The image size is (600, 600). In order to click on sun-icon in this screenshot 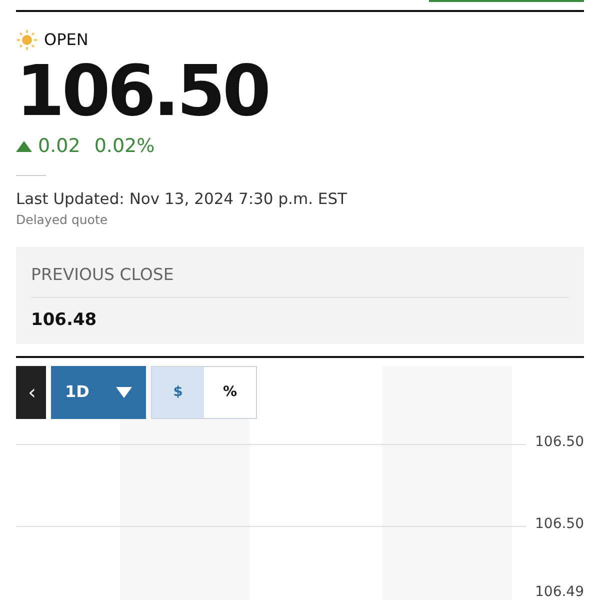, I will do `click(27, 40)`.